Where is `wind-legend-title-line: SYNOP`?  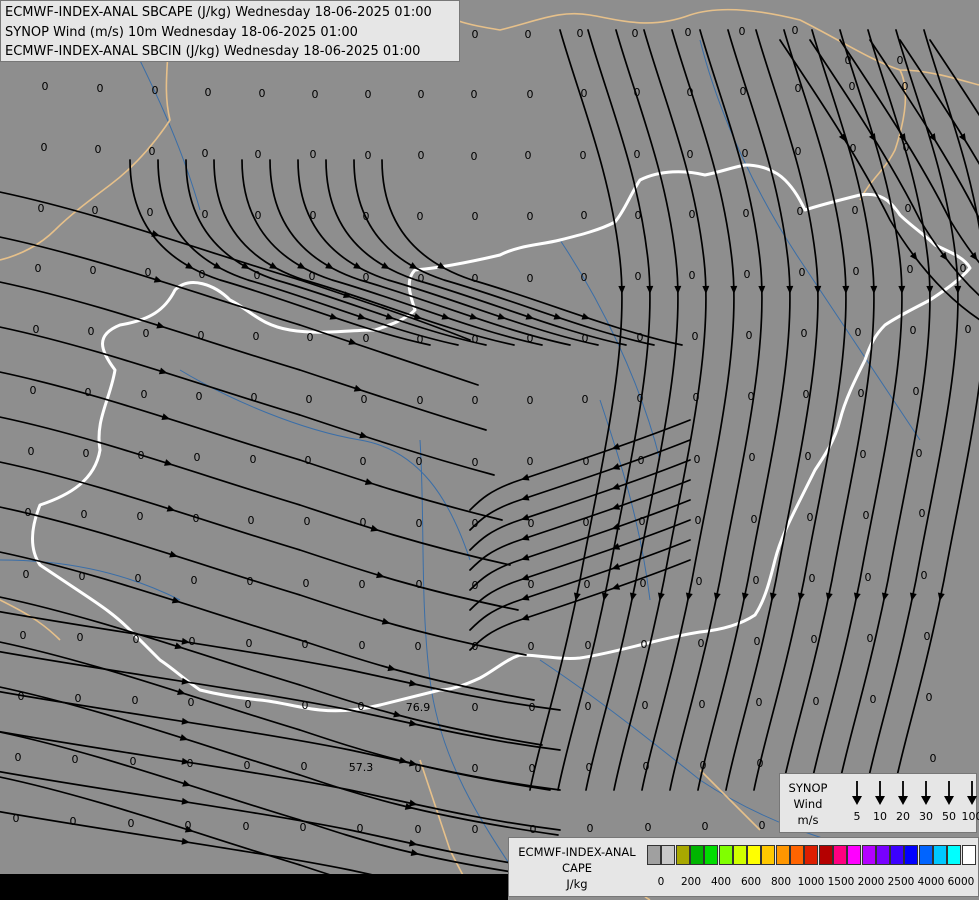 wind-legend-title-line: SYNOP is located at coordinates (808, 788).